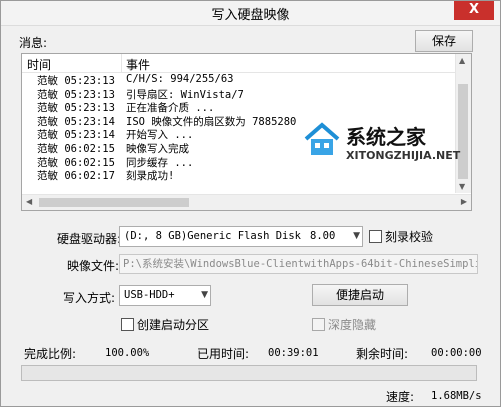  I want to click on image-file-label: 映像文件:, so click(93, 266).